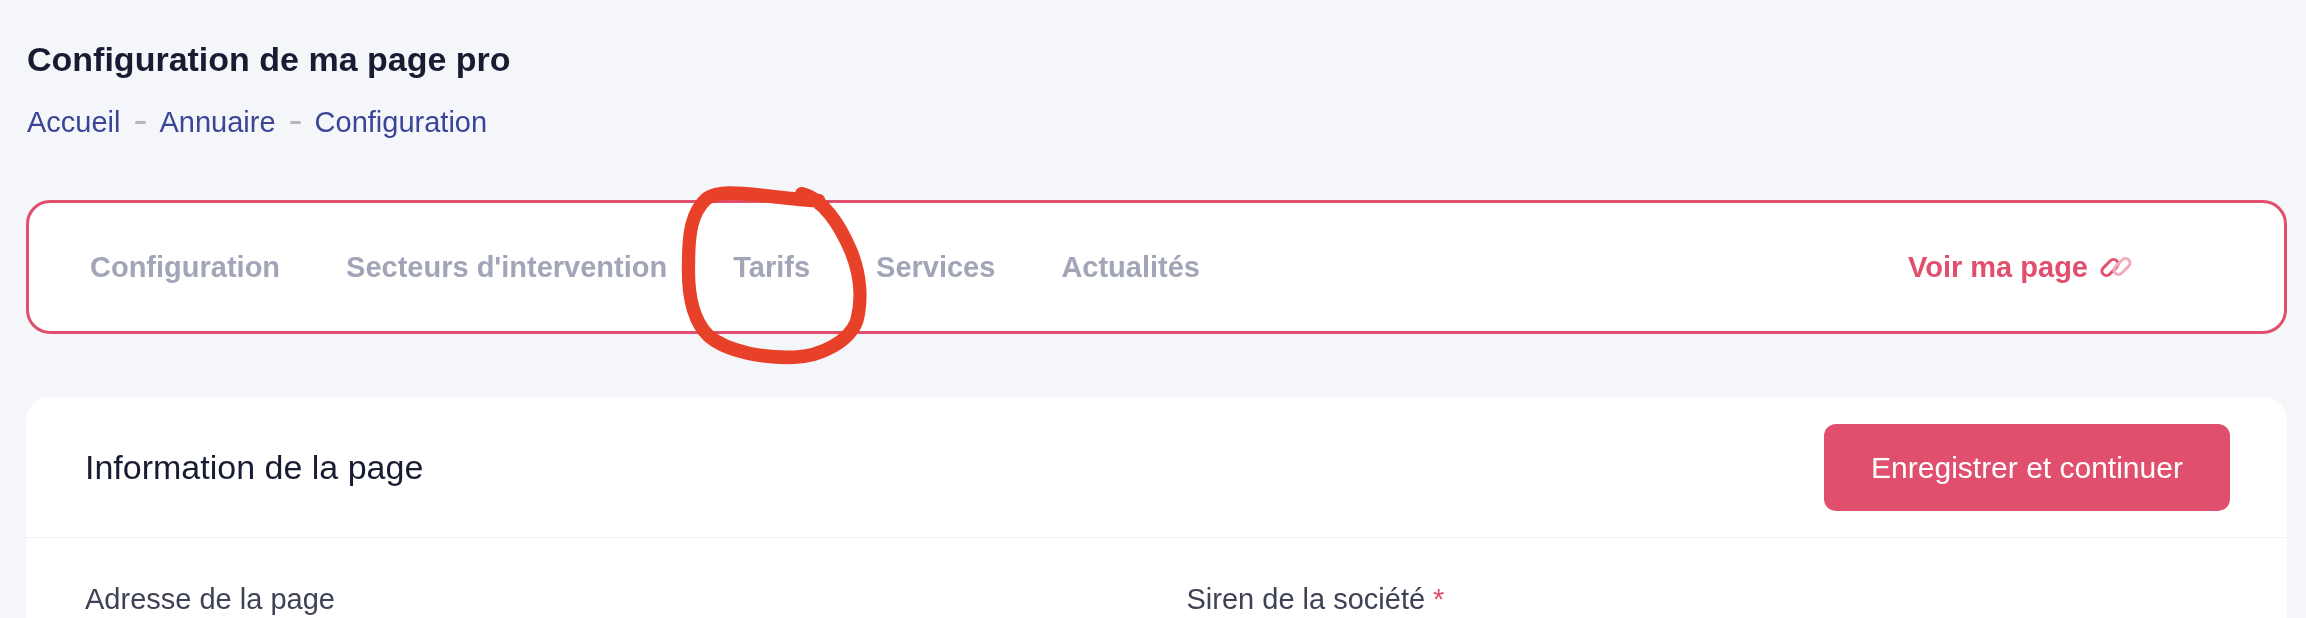 Image resolution: width=2306 pixels, height=618 pixels. I want to click on card-title: Information de la page, so click(254, 467).